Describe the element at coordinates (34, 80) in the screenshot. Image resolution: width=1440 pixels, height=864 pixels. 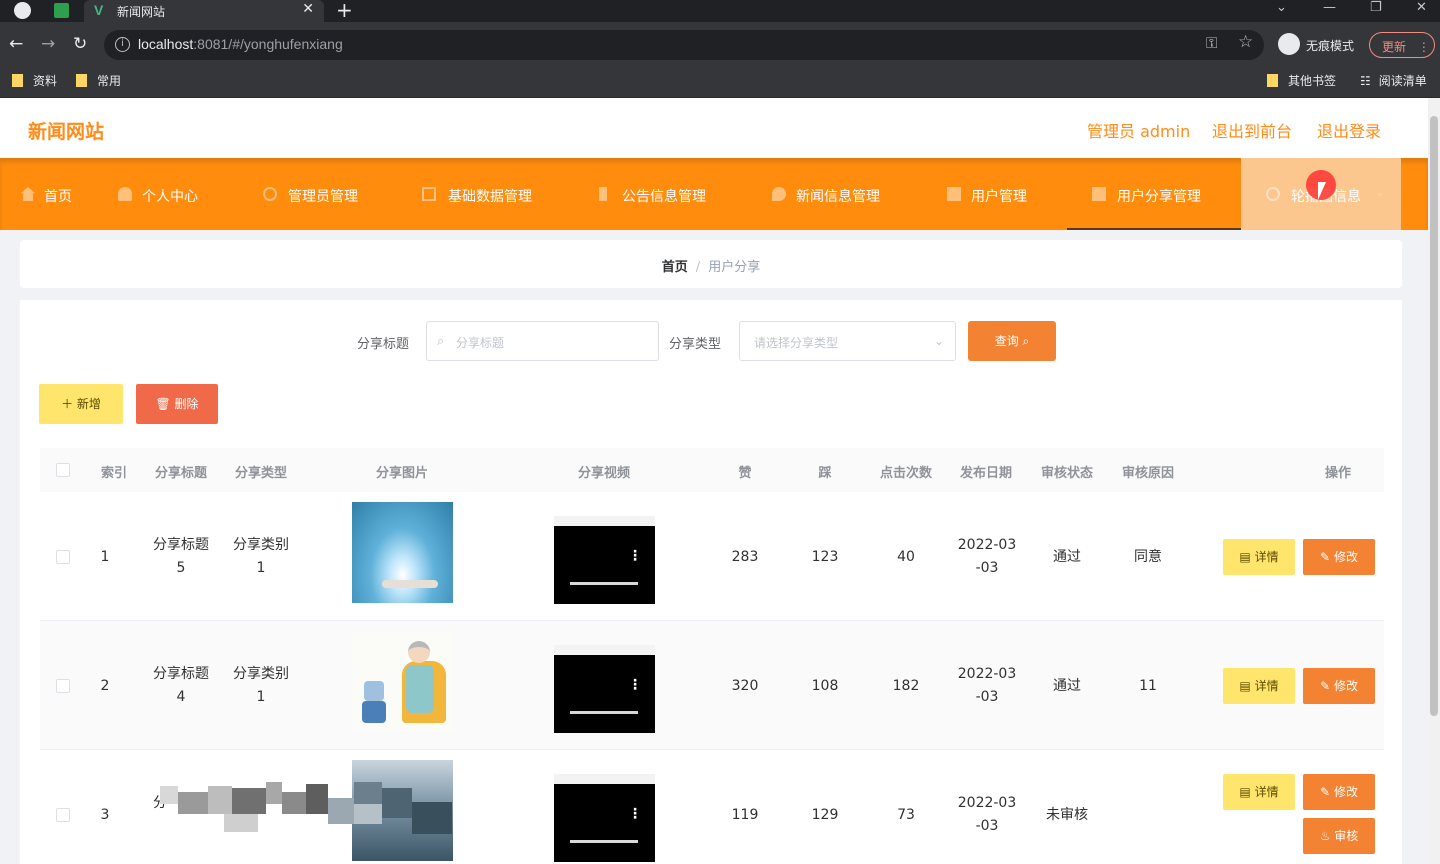
I see `bookmark-folder-ziliao: 资料` at that location.